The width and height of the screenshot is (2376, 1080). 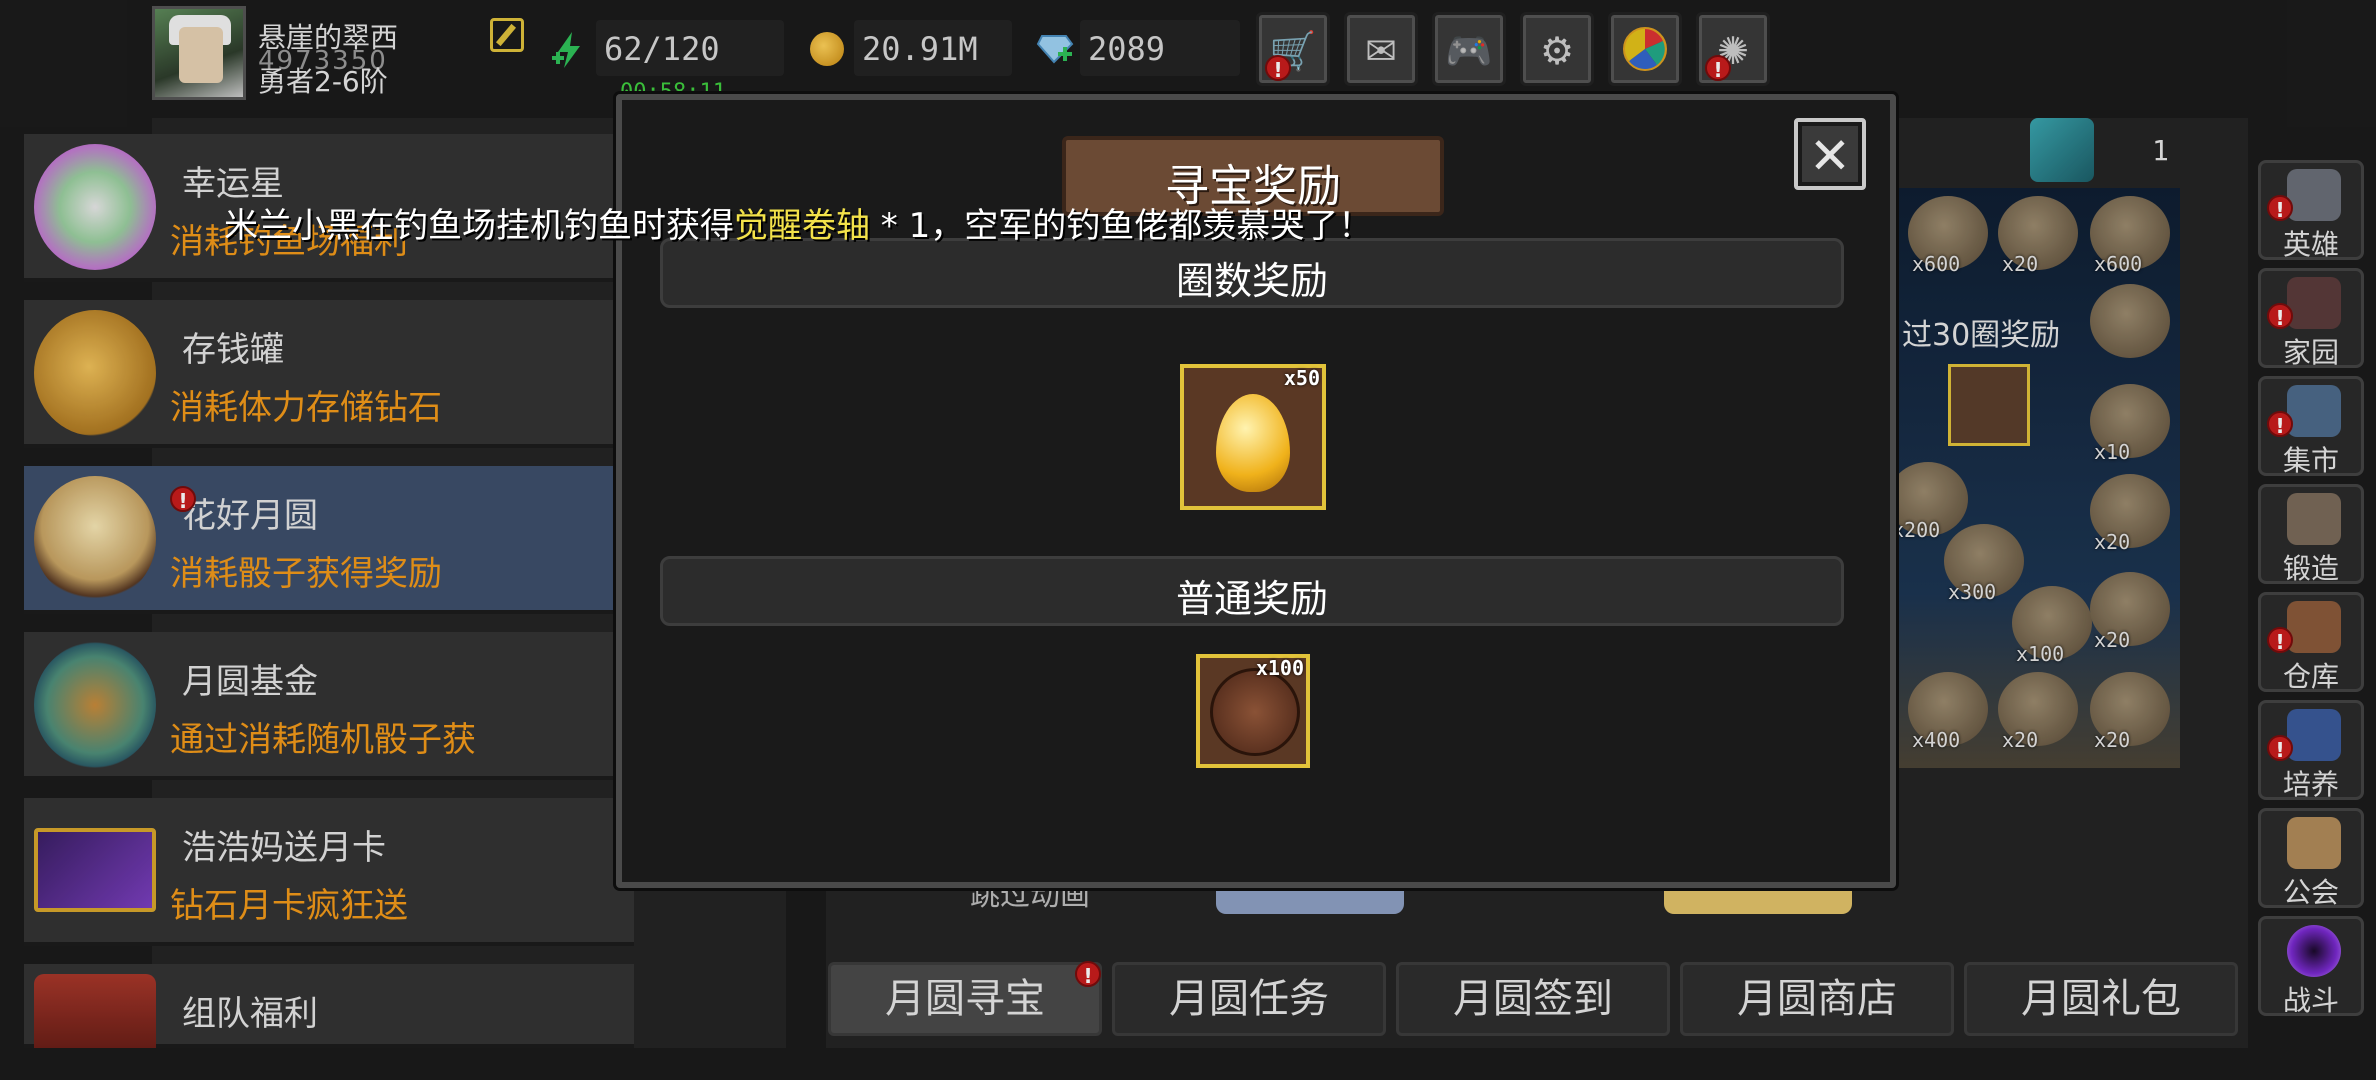 I want to click on mooncake-icon, so click(x=1255, y=712).